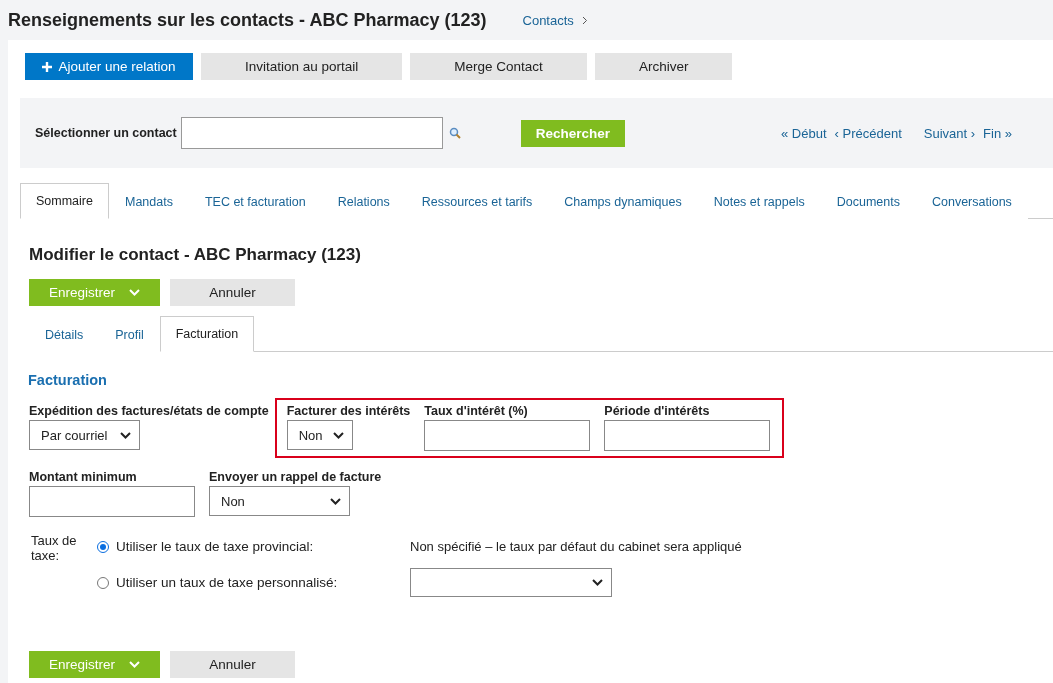  What do you see at coordinates (476, 411) in the screenshot?
I see `field-label: Taux d'intérêt (%)` at bounding box center [476, 411].